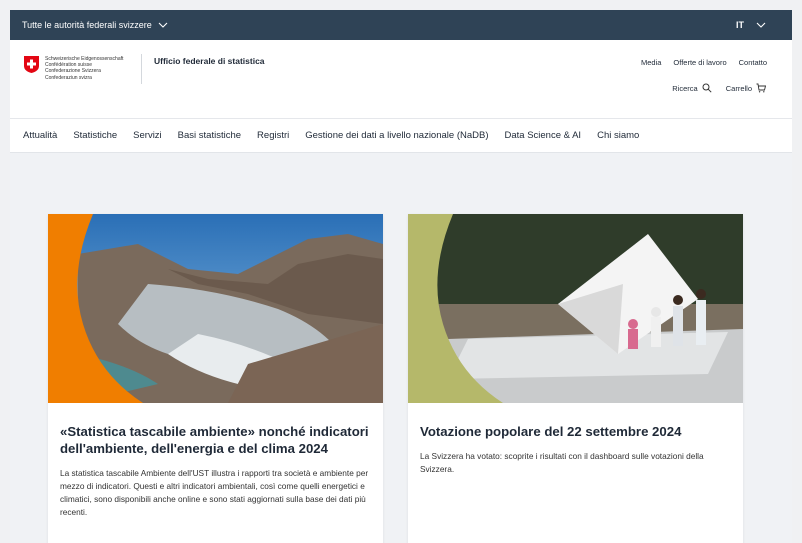 This screenshot has height=543, width=802. Describe the element at coordinates (147, 135) in the screenshot. I see `nav-item-services: Servizi` at that location.